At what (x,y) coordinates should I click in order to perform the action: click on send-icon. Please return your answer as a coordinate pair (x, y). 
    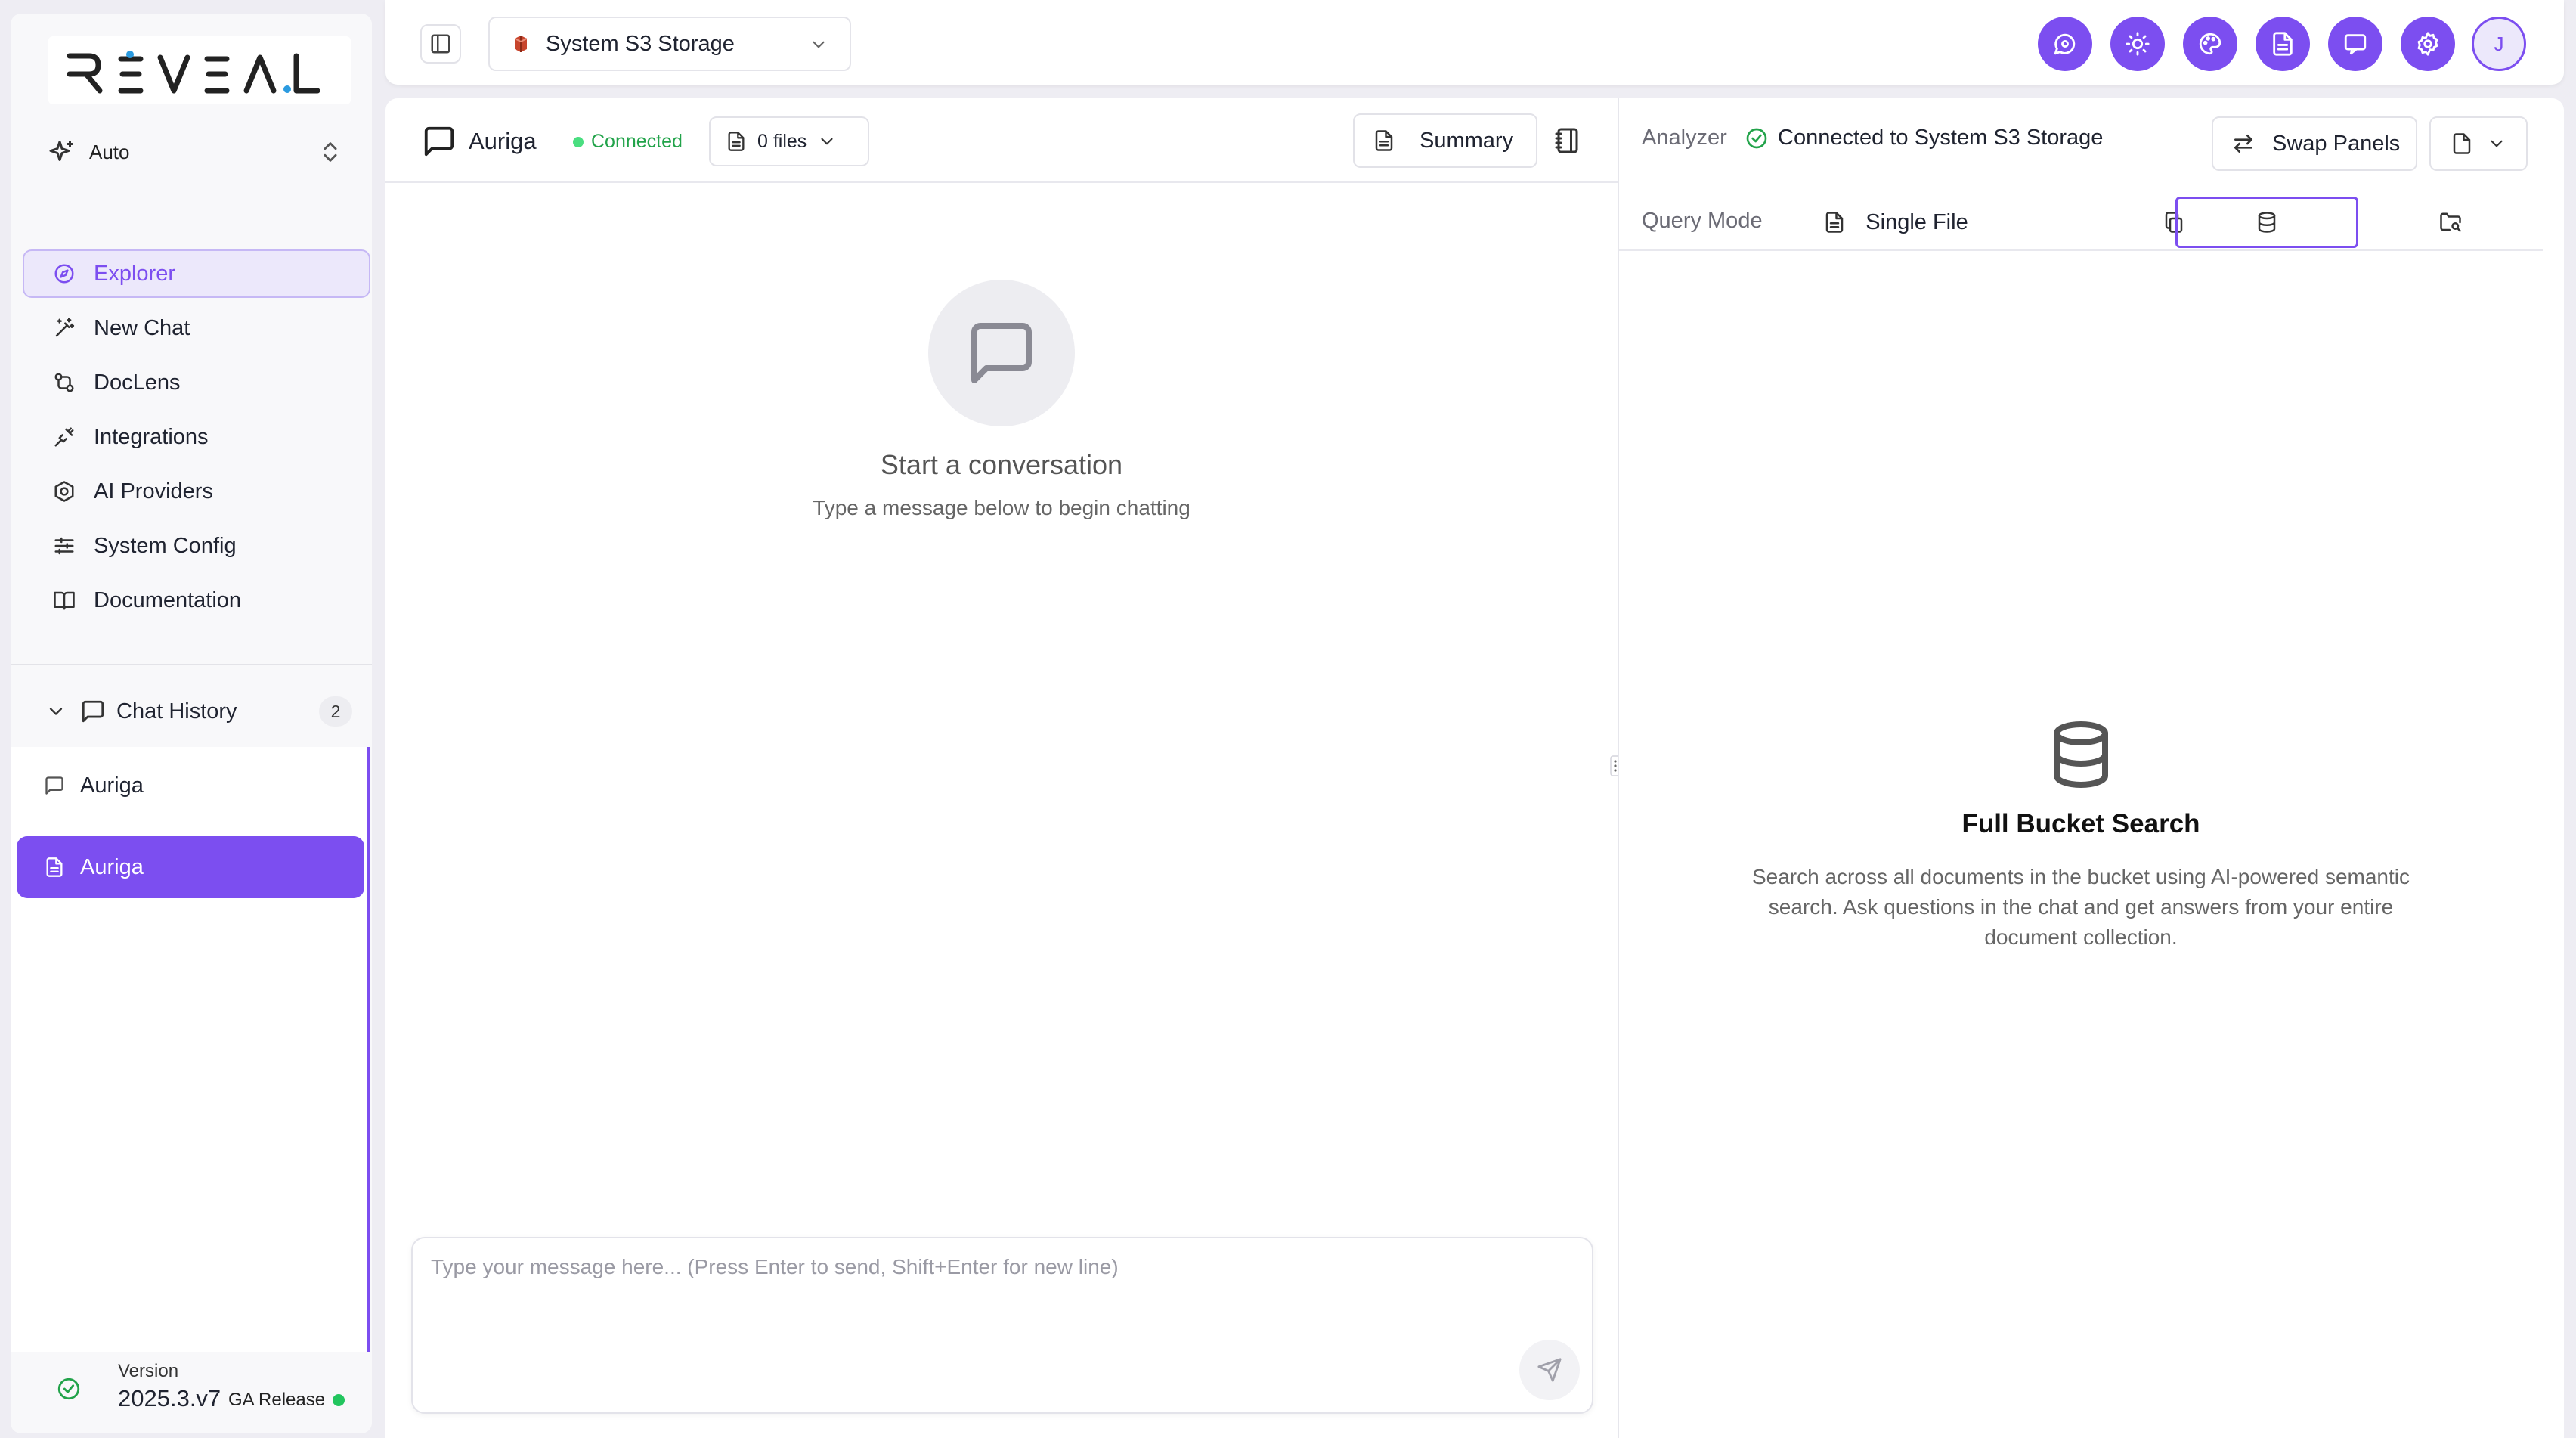
    Looking at the image, I should click on (1549, 1370).